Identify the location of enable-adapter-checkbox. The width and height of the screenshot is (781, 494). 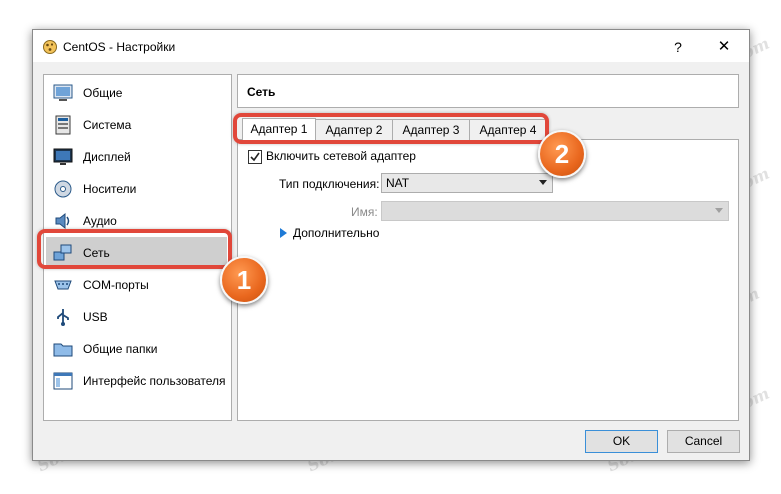
(255, 157).